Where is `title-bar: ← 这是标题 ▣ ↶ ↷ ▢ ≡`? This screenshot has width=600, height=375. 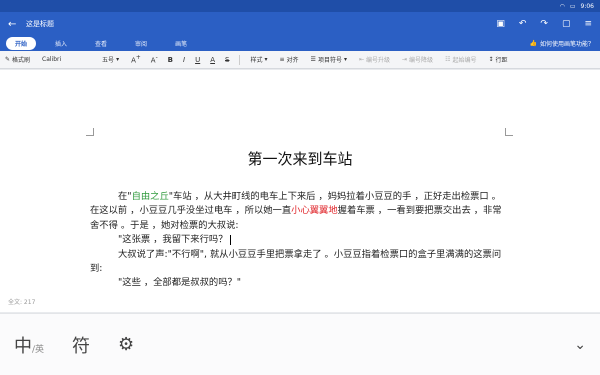
title-bar: ← 这是标题 ▣ ↶ ↷ ▢ ≡ is located at coordinates (300, 24).